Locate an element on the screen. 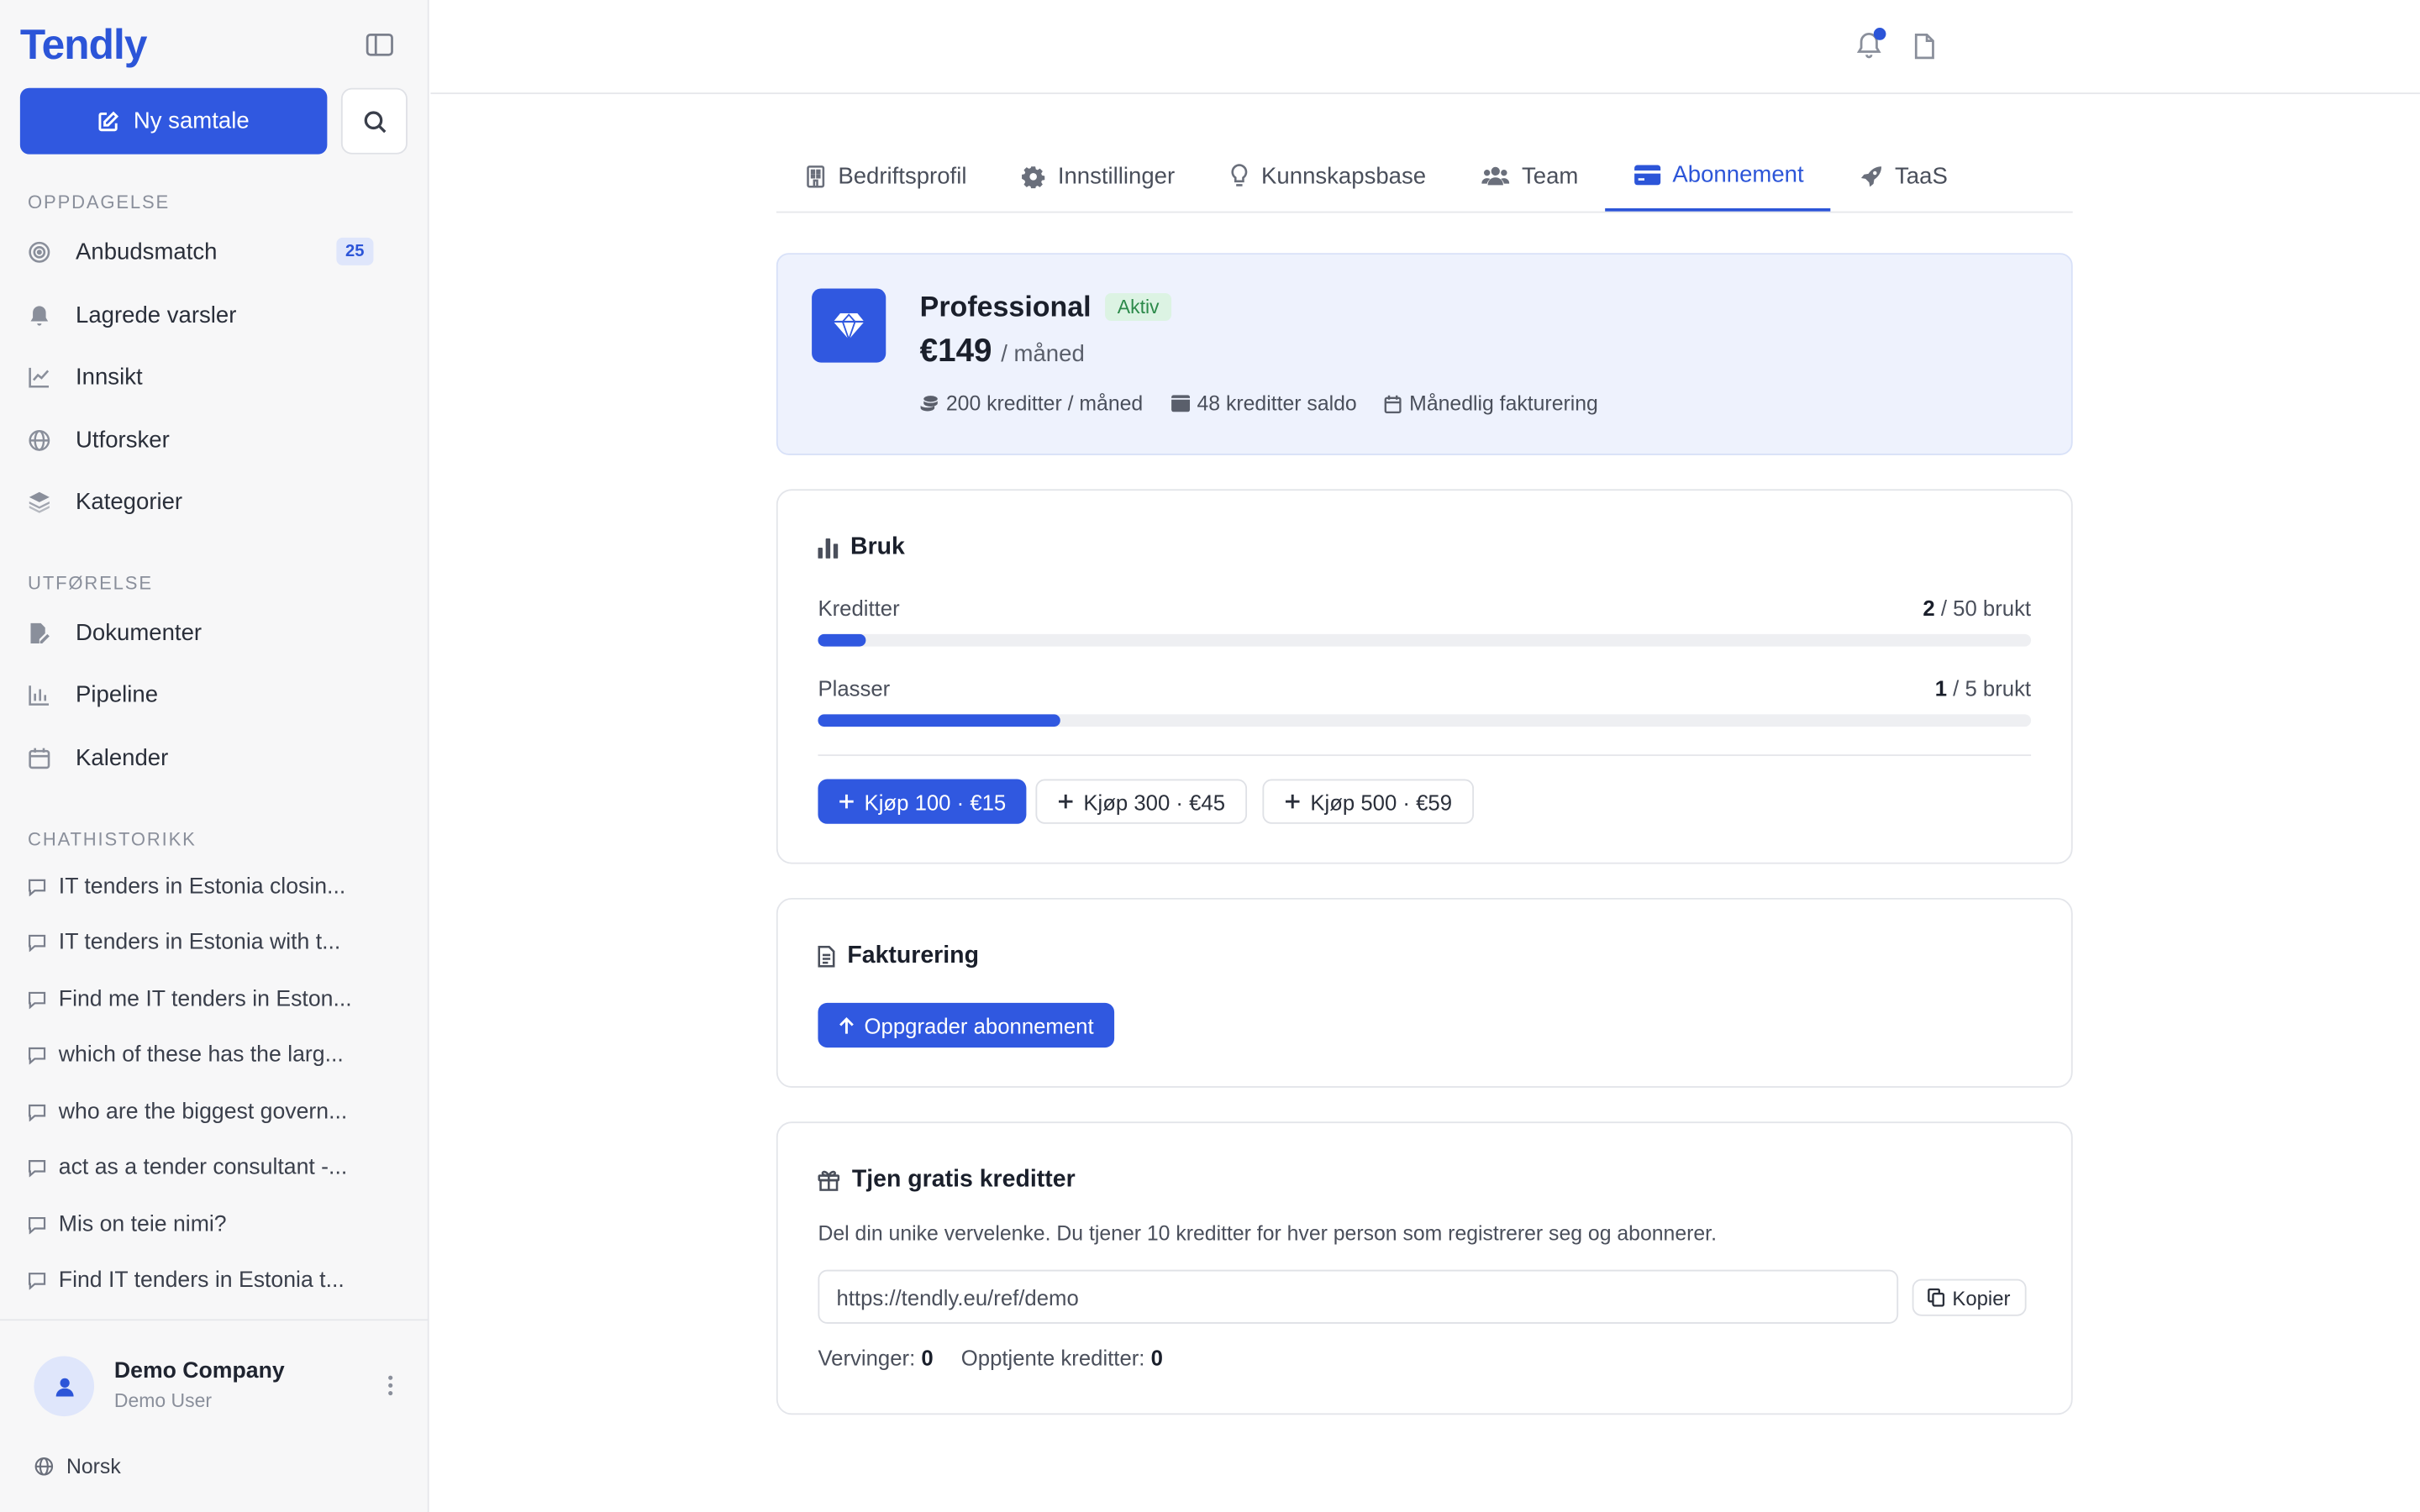  tab-knowledge-base: Kunnskapsbase is located at coordinates (1326, 175).